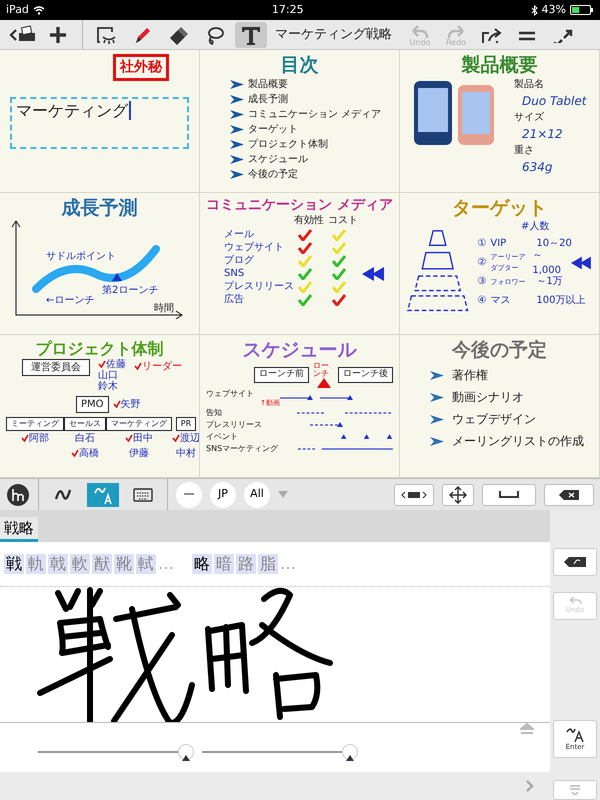  I want to click on delete-icon, so click(569, 495).